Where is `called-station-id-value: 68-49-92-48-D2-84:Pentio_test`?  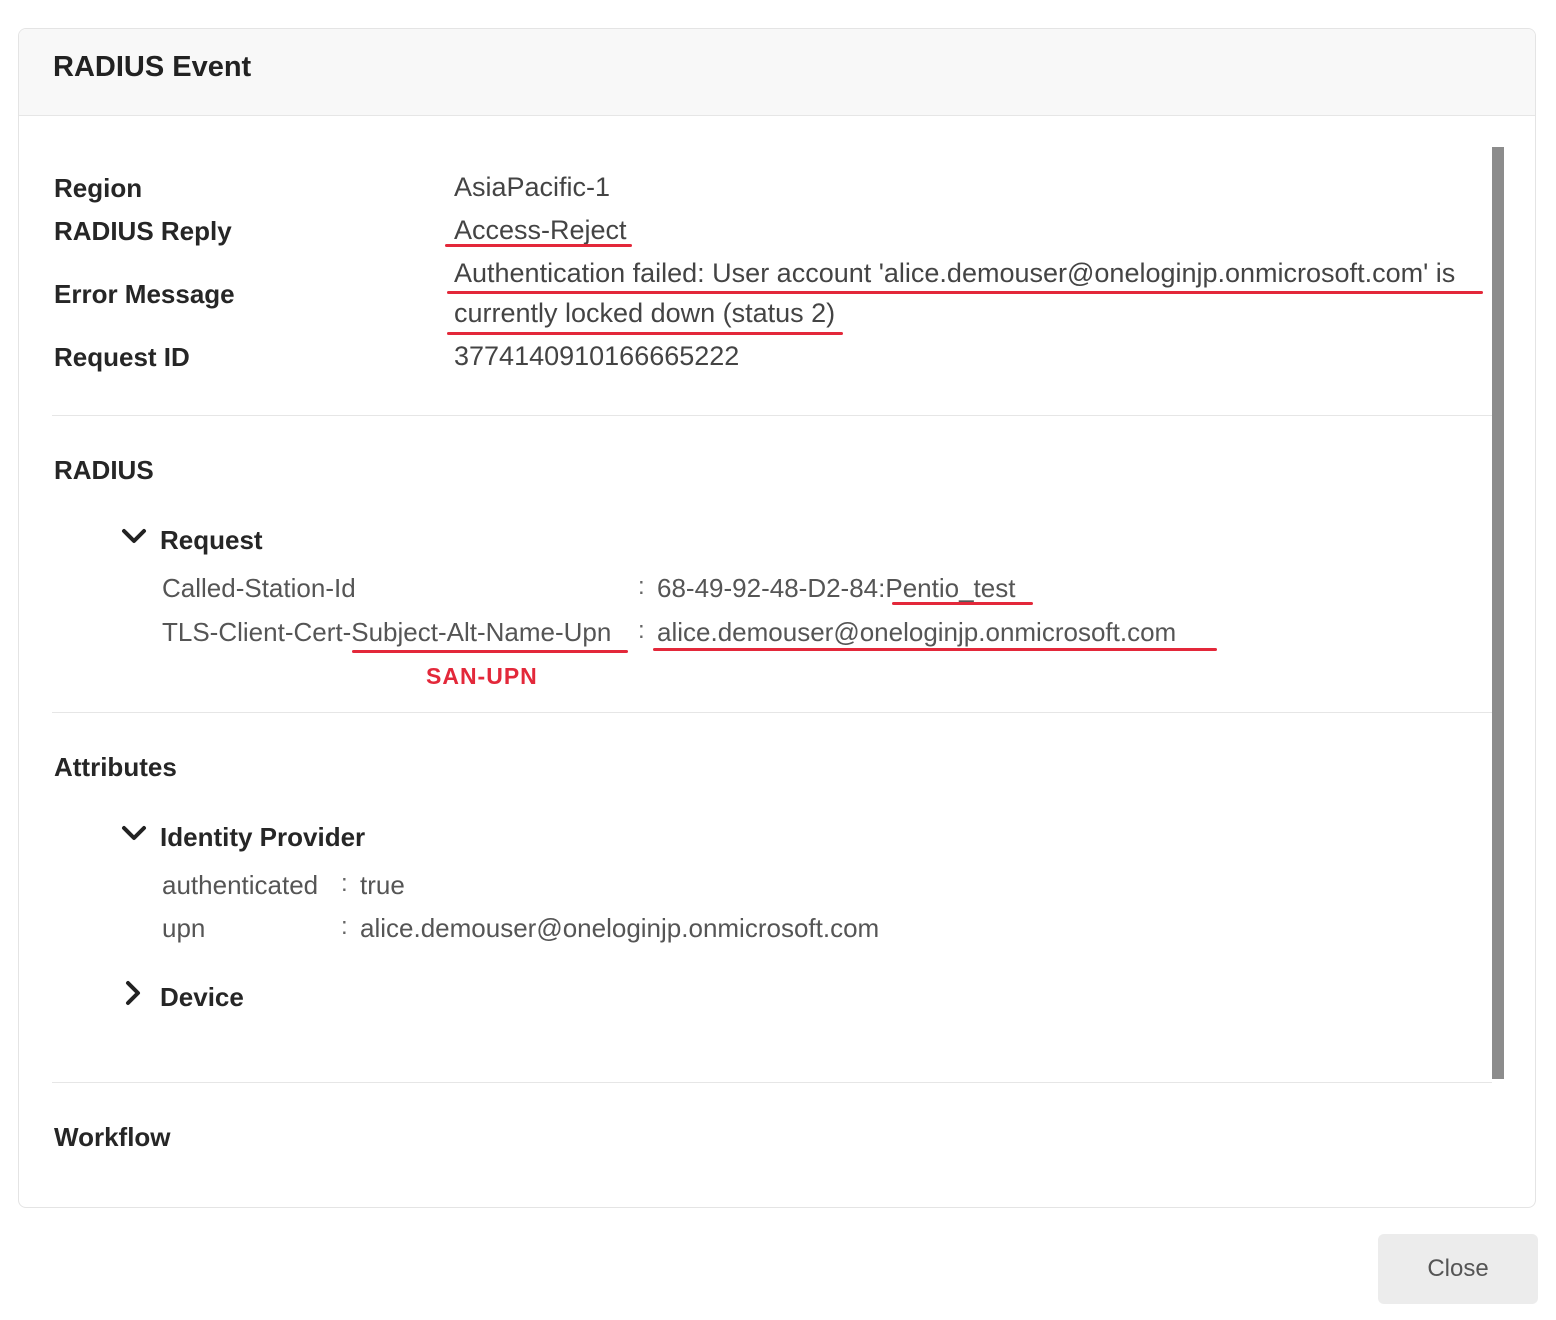 called-station-id-value: 68-49-92-48-D2-84:Pentio_test is located at coordinates (836, 588).